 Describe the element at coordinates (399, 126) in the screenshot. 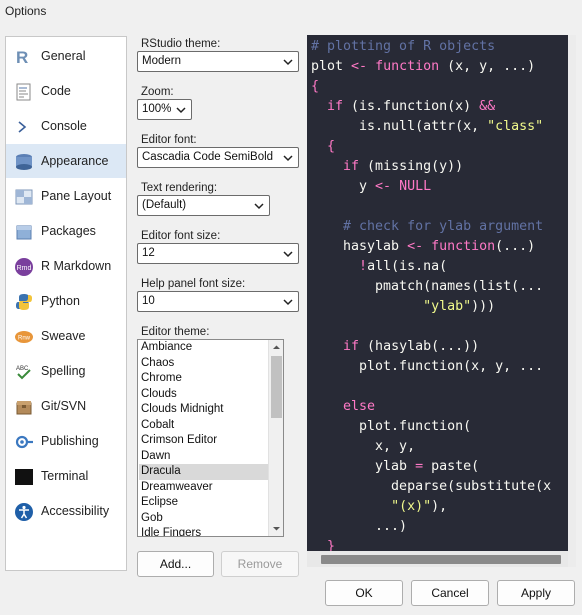

I see `code-token: is.null(attr(x,` at that location.